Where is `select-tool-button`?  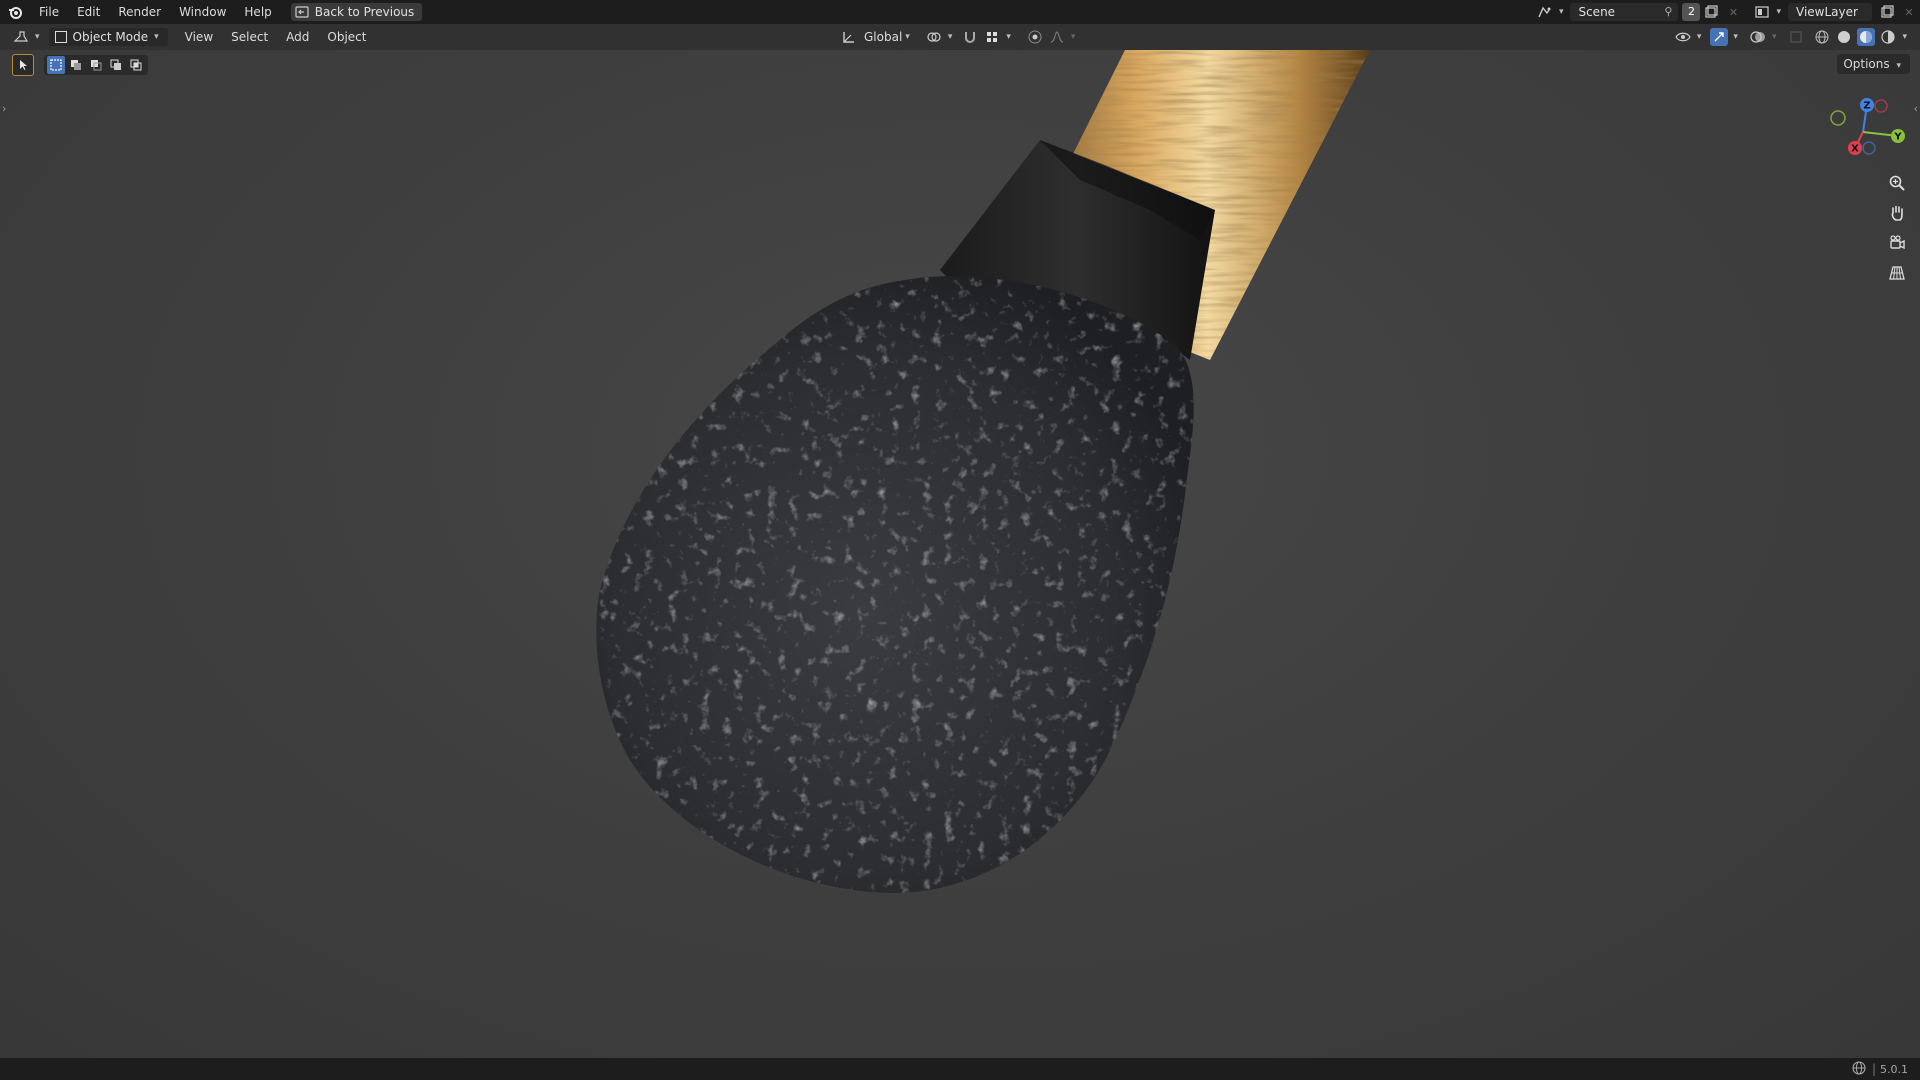 select-tool-button is located at coordinates (23, 65).